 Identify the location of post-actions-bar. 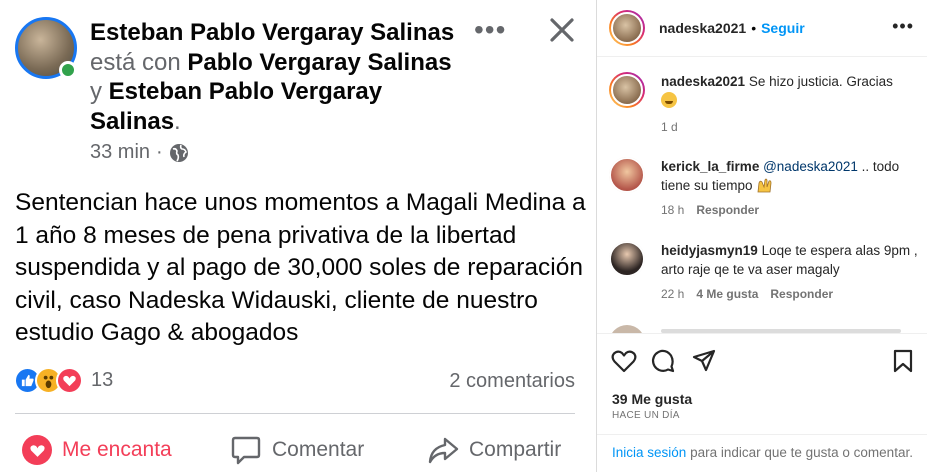
(762, 358).